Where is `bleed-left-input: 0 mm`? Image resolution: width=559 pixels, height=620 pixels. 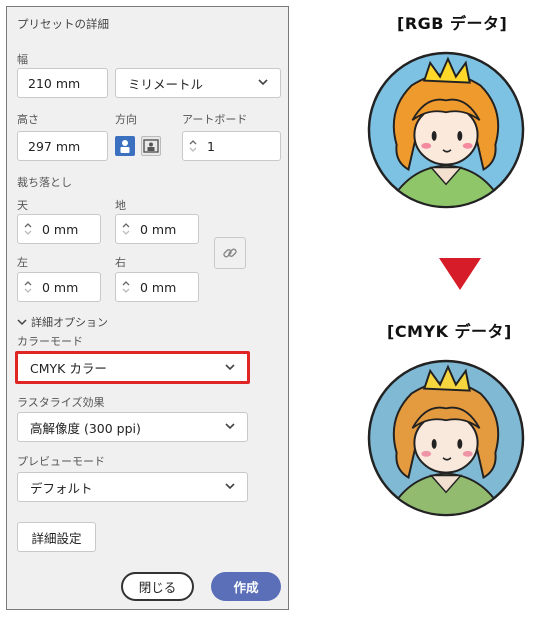
bleed-left-input: 0 mm is located at coordinates (59, 287).